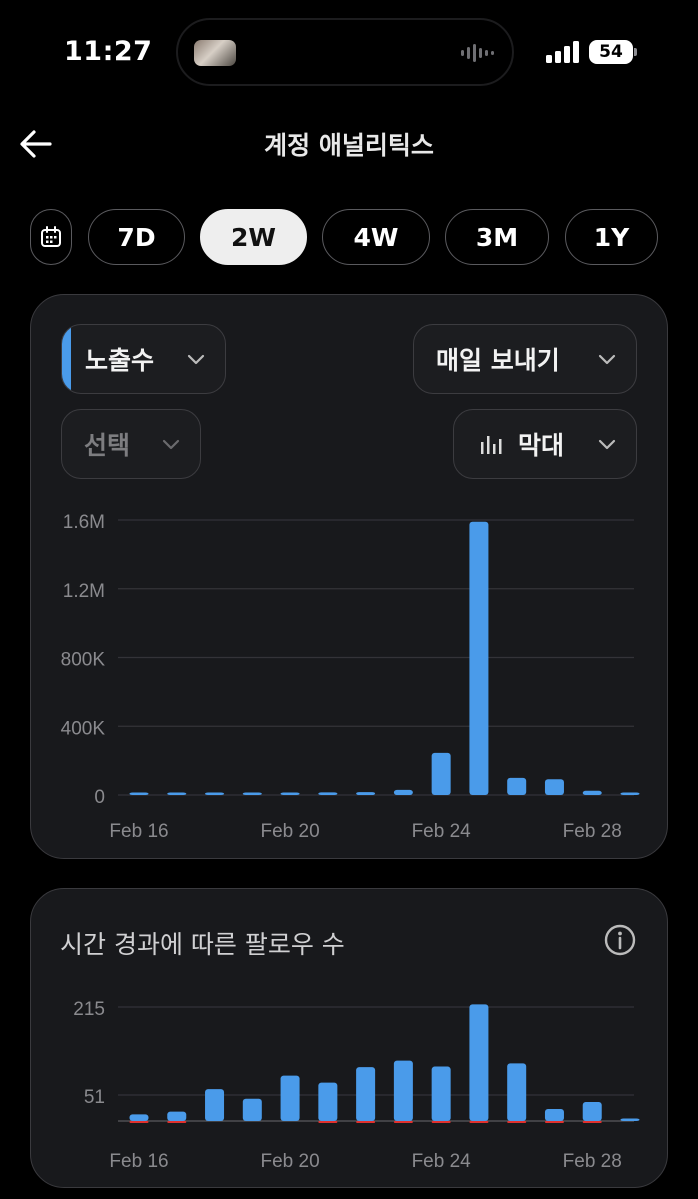 This screenshot has height=1199, width=698. What do you see at coordinates (94, 1097) in the screenshot?
I see `y-tick-label: 51` at bounding box center [94, 1097].